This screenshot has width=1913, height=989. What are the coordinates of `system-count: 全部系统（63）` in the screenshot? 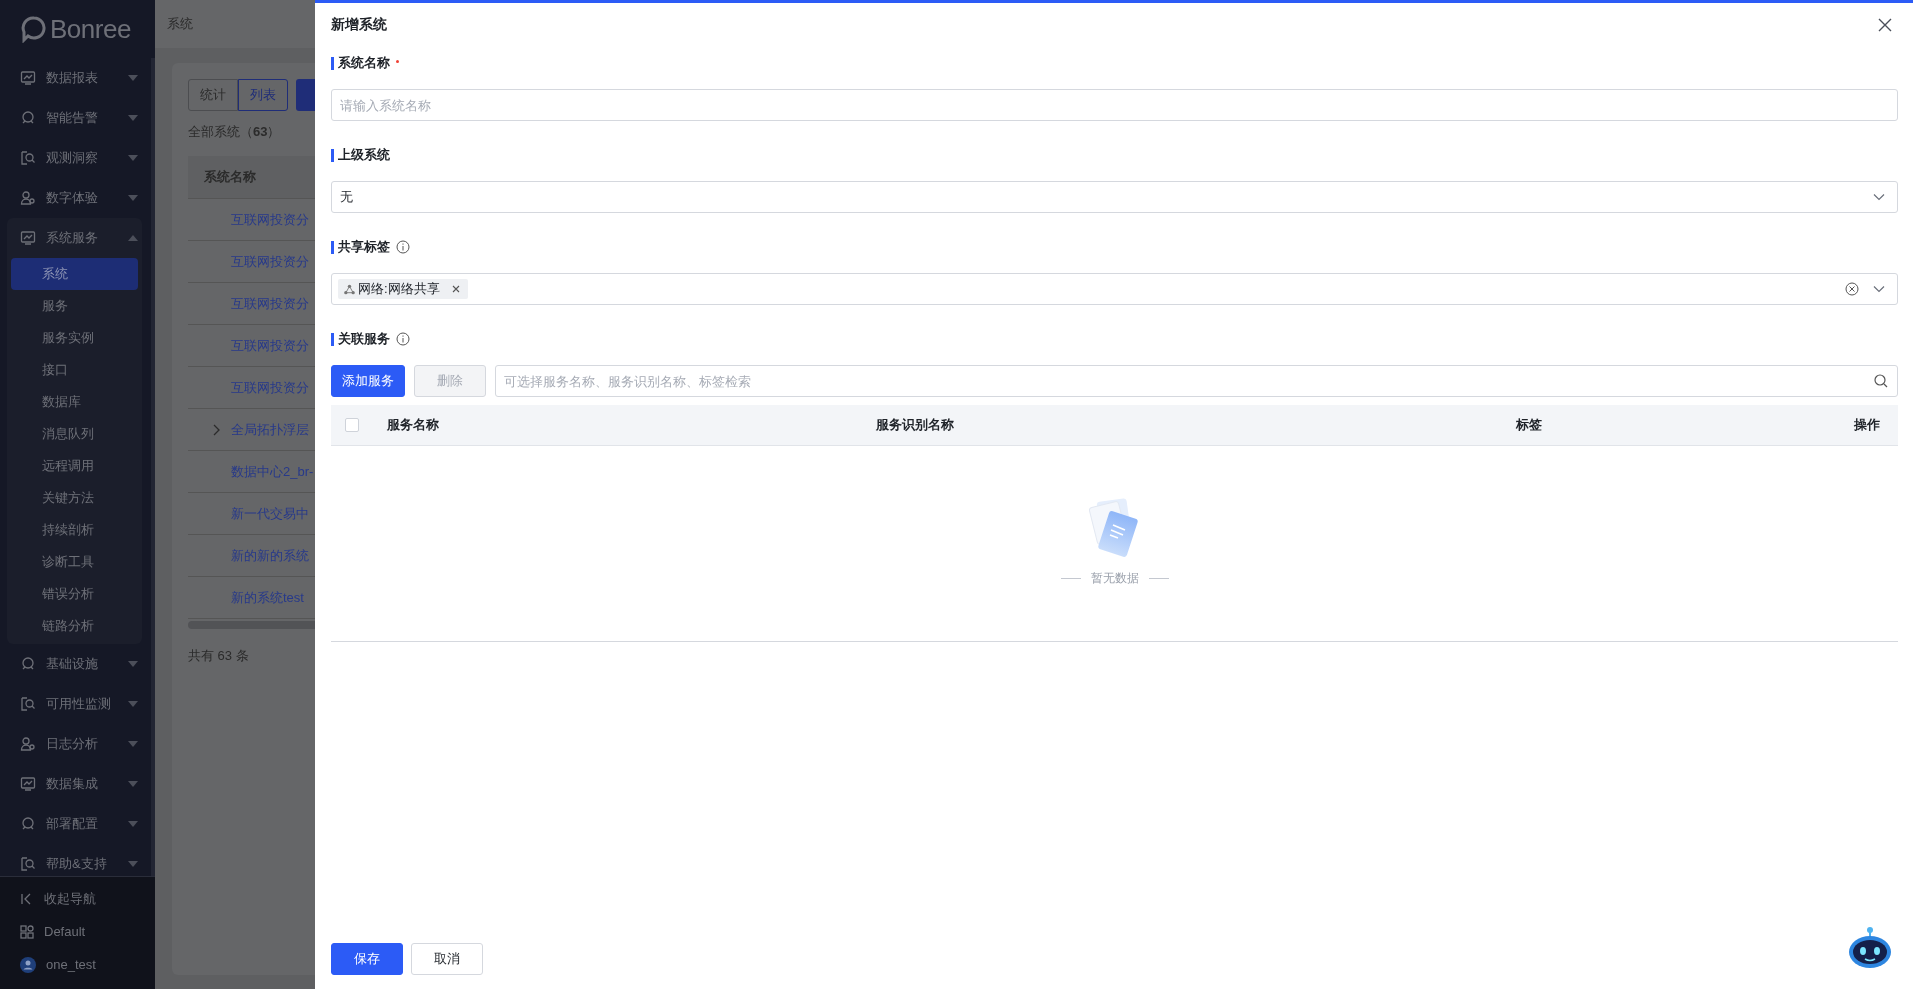 It's located at (235, 132).